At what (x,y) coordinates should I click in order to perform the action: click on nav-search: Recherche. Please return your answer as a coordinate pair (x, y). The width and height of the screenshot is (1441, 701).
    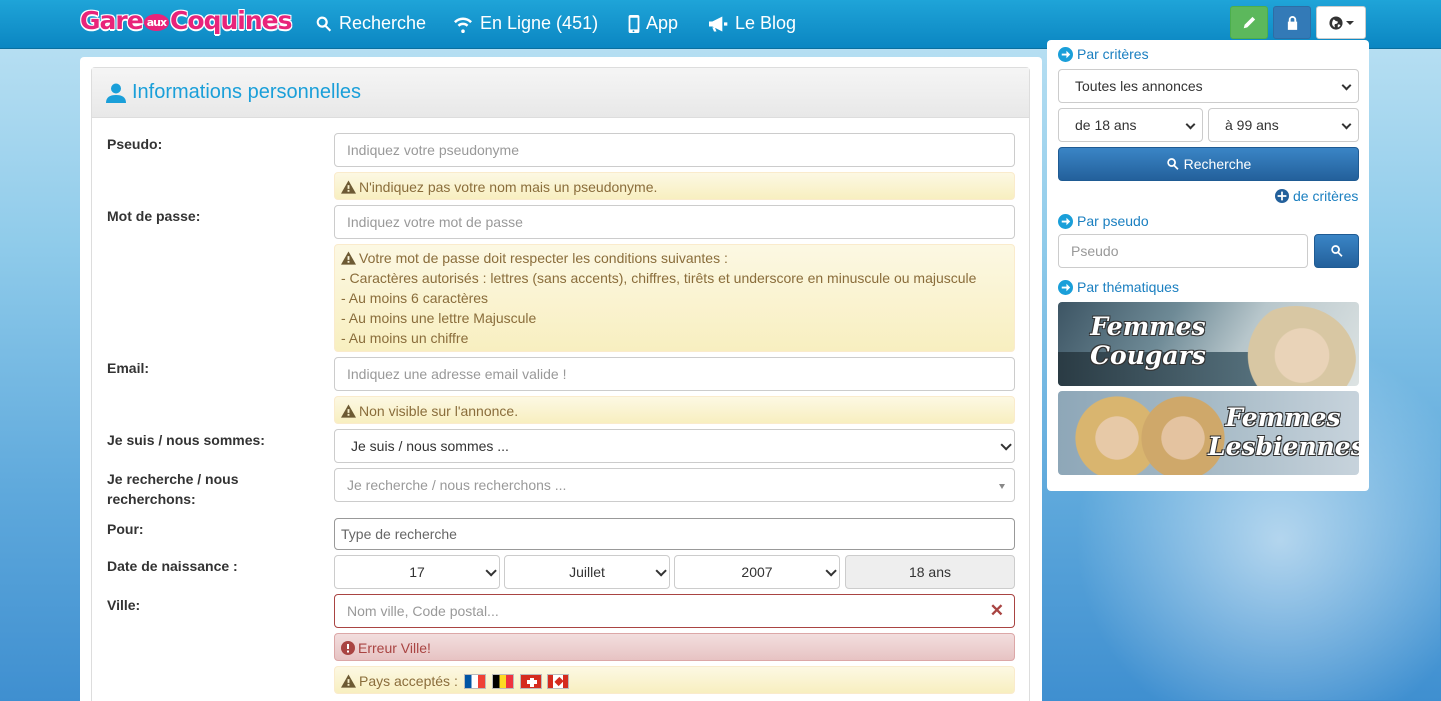
    Looking at the image, I should click on (370, 23).